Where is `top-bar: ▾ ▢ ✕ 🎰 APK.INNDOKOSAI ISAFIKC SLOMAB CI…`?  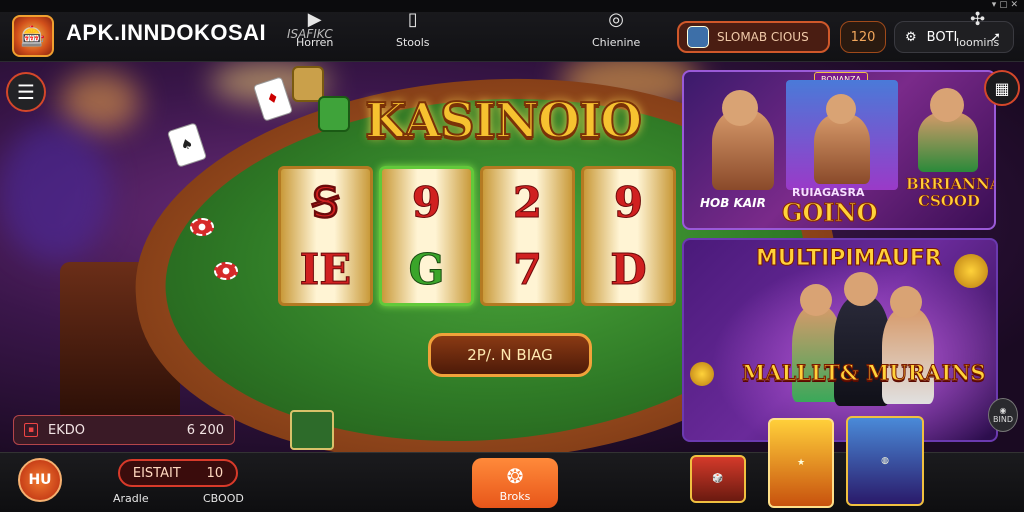 top-bar: ▾ ▢ ✕ 🎰 APK.INNDOKOSAI ISAFIKC SLOMAB CI… is located at coordinates (512, 31).